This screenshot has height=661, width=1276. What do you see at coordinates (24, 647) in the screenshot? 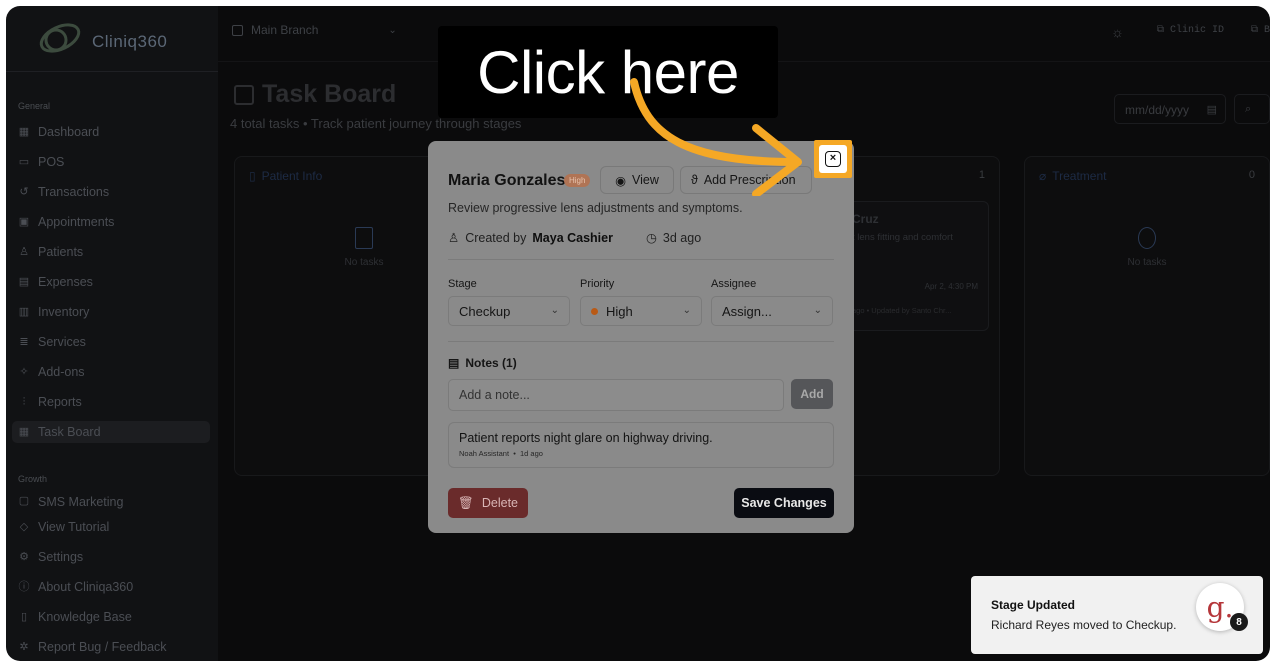
I see `bug-icon: ✲` at bounding box center [24, 647].